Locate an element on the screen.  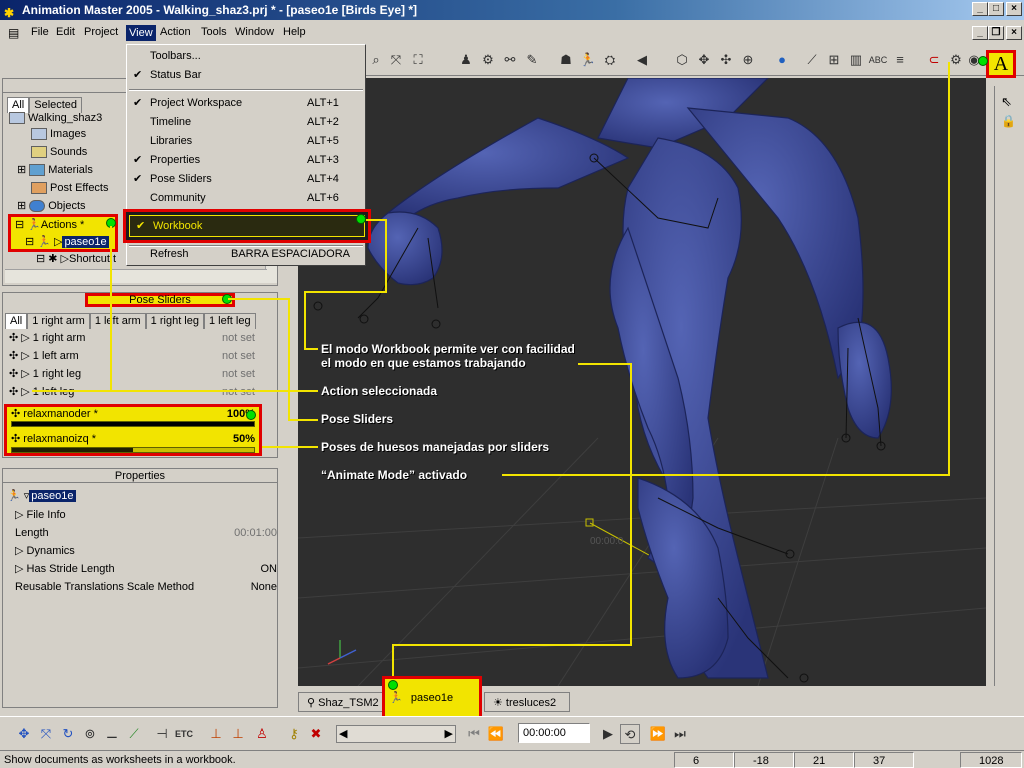
menu-tools: Tools is located at coordinates (214, 32).